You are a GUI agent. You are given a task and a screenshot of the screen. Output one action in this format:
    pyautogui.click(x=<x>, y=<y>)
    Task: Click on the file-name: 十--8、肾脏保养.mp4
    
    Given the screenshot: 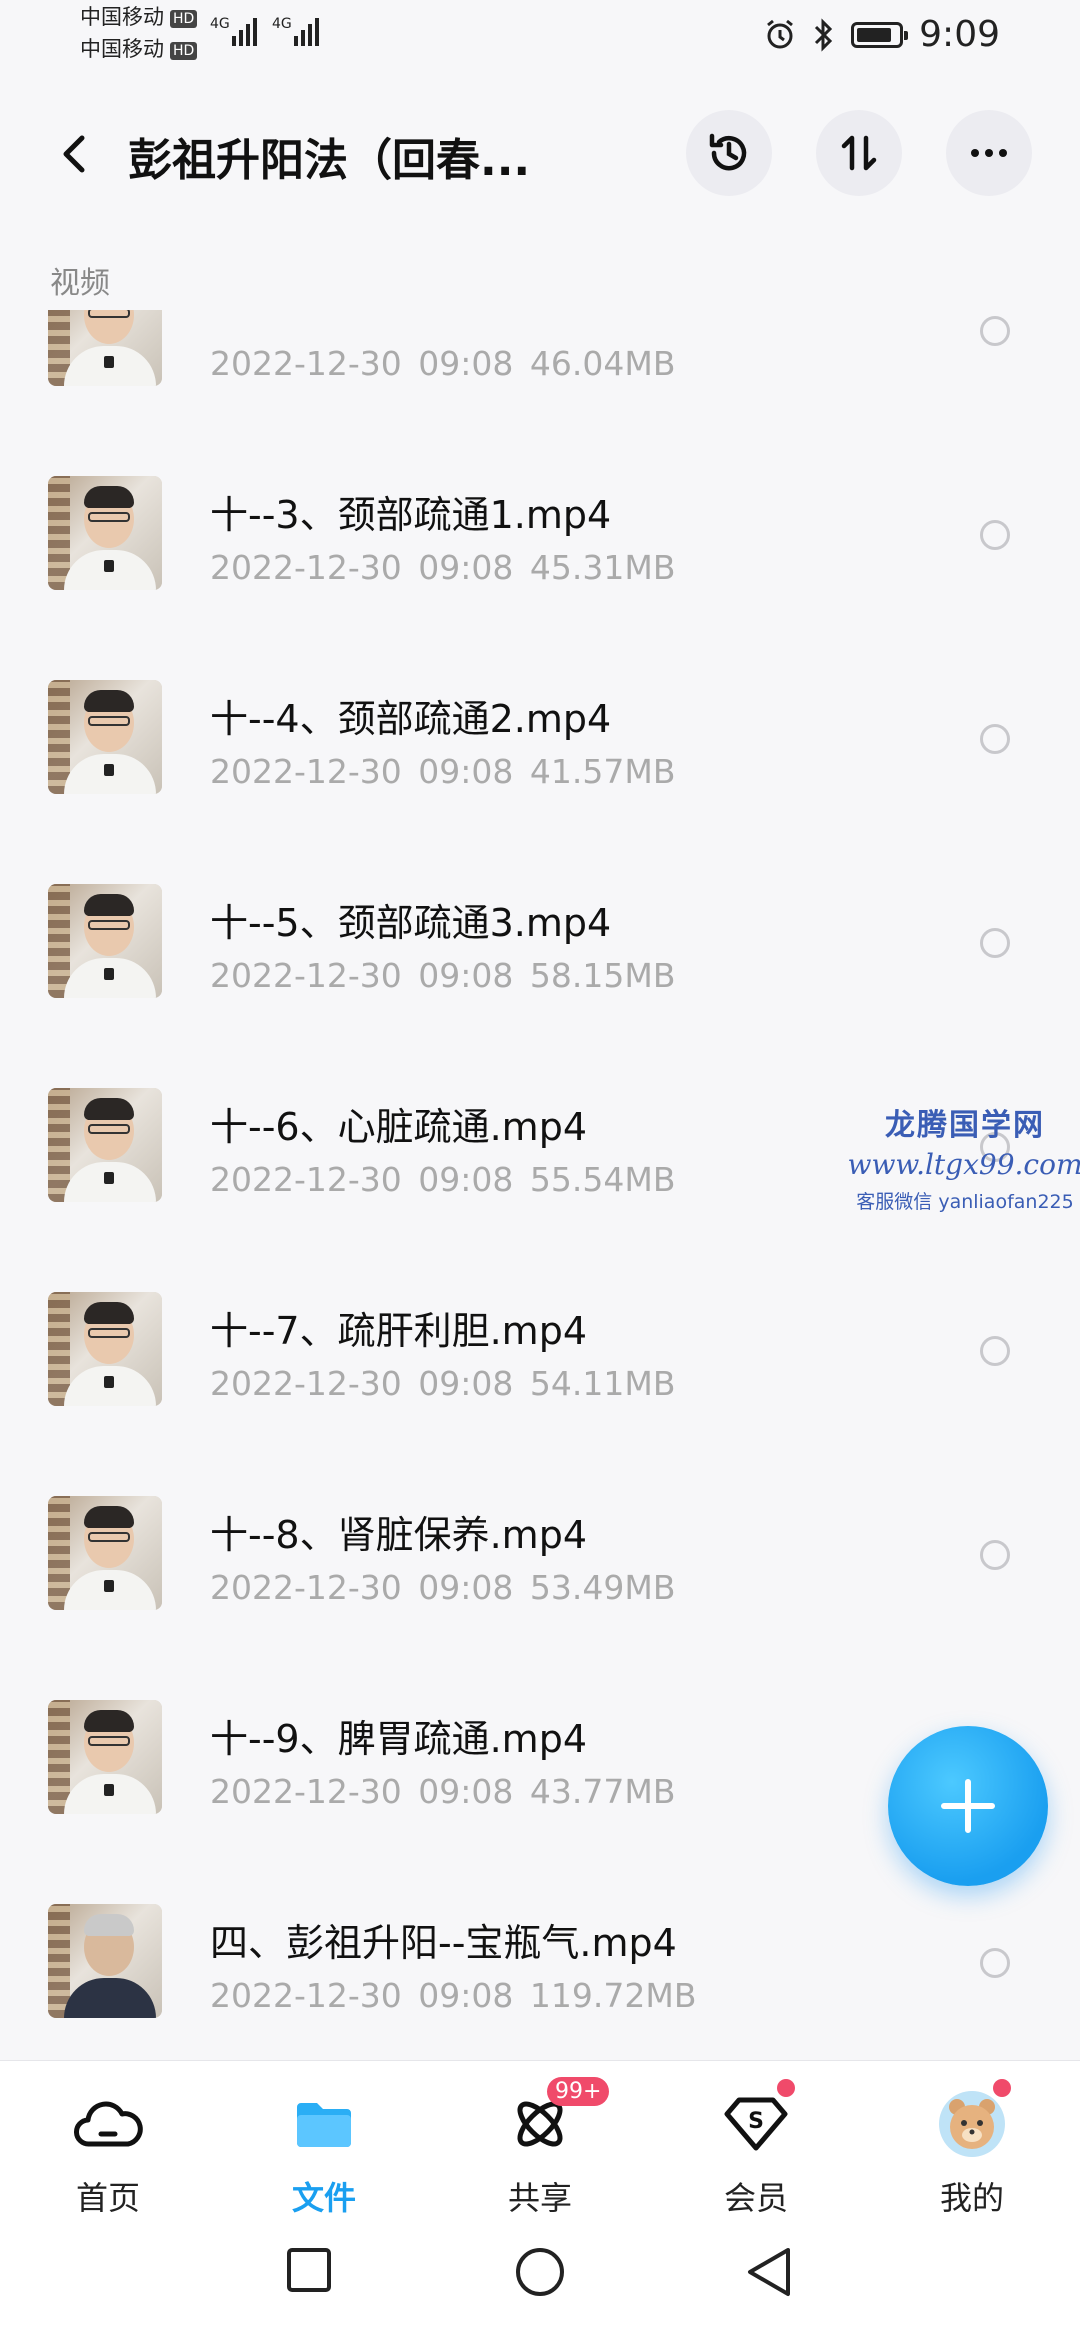 What is the action you would take?
    pyautogui.click(x=398, y=1535)
    